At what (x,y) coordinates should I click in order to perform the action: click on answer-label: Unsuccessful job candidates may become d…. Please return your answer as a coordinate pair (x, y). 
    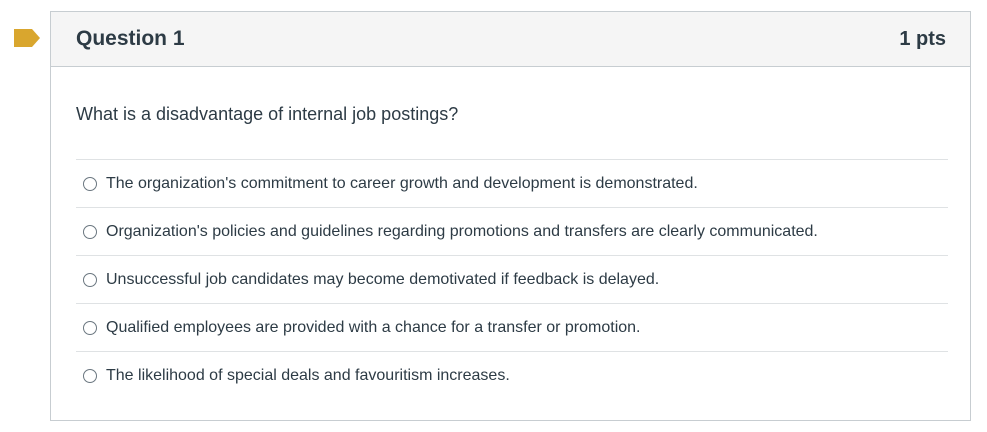
    Looking at the image, I should click on (383, 279).